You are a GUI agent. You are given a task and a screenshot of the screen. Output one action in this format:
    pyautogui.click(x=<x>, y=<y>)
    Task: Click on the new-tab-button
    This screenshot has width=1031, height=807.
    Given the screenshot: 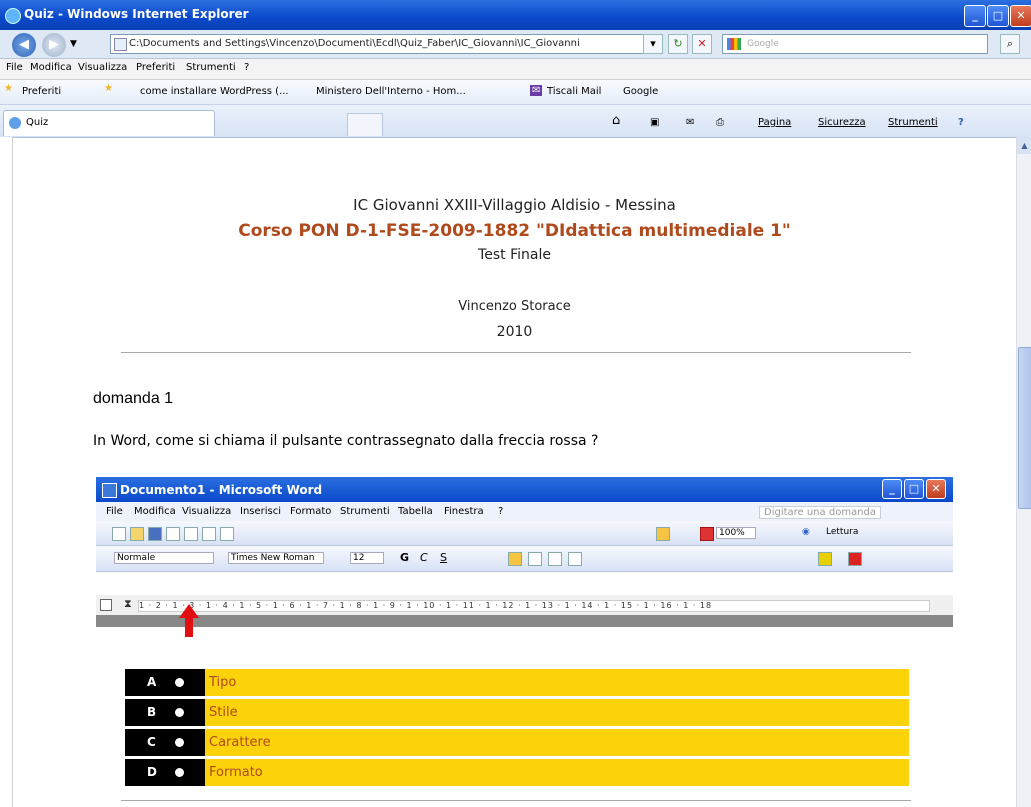 What is the action you would take?
    pyautogui.click(x=365, y=124)
    